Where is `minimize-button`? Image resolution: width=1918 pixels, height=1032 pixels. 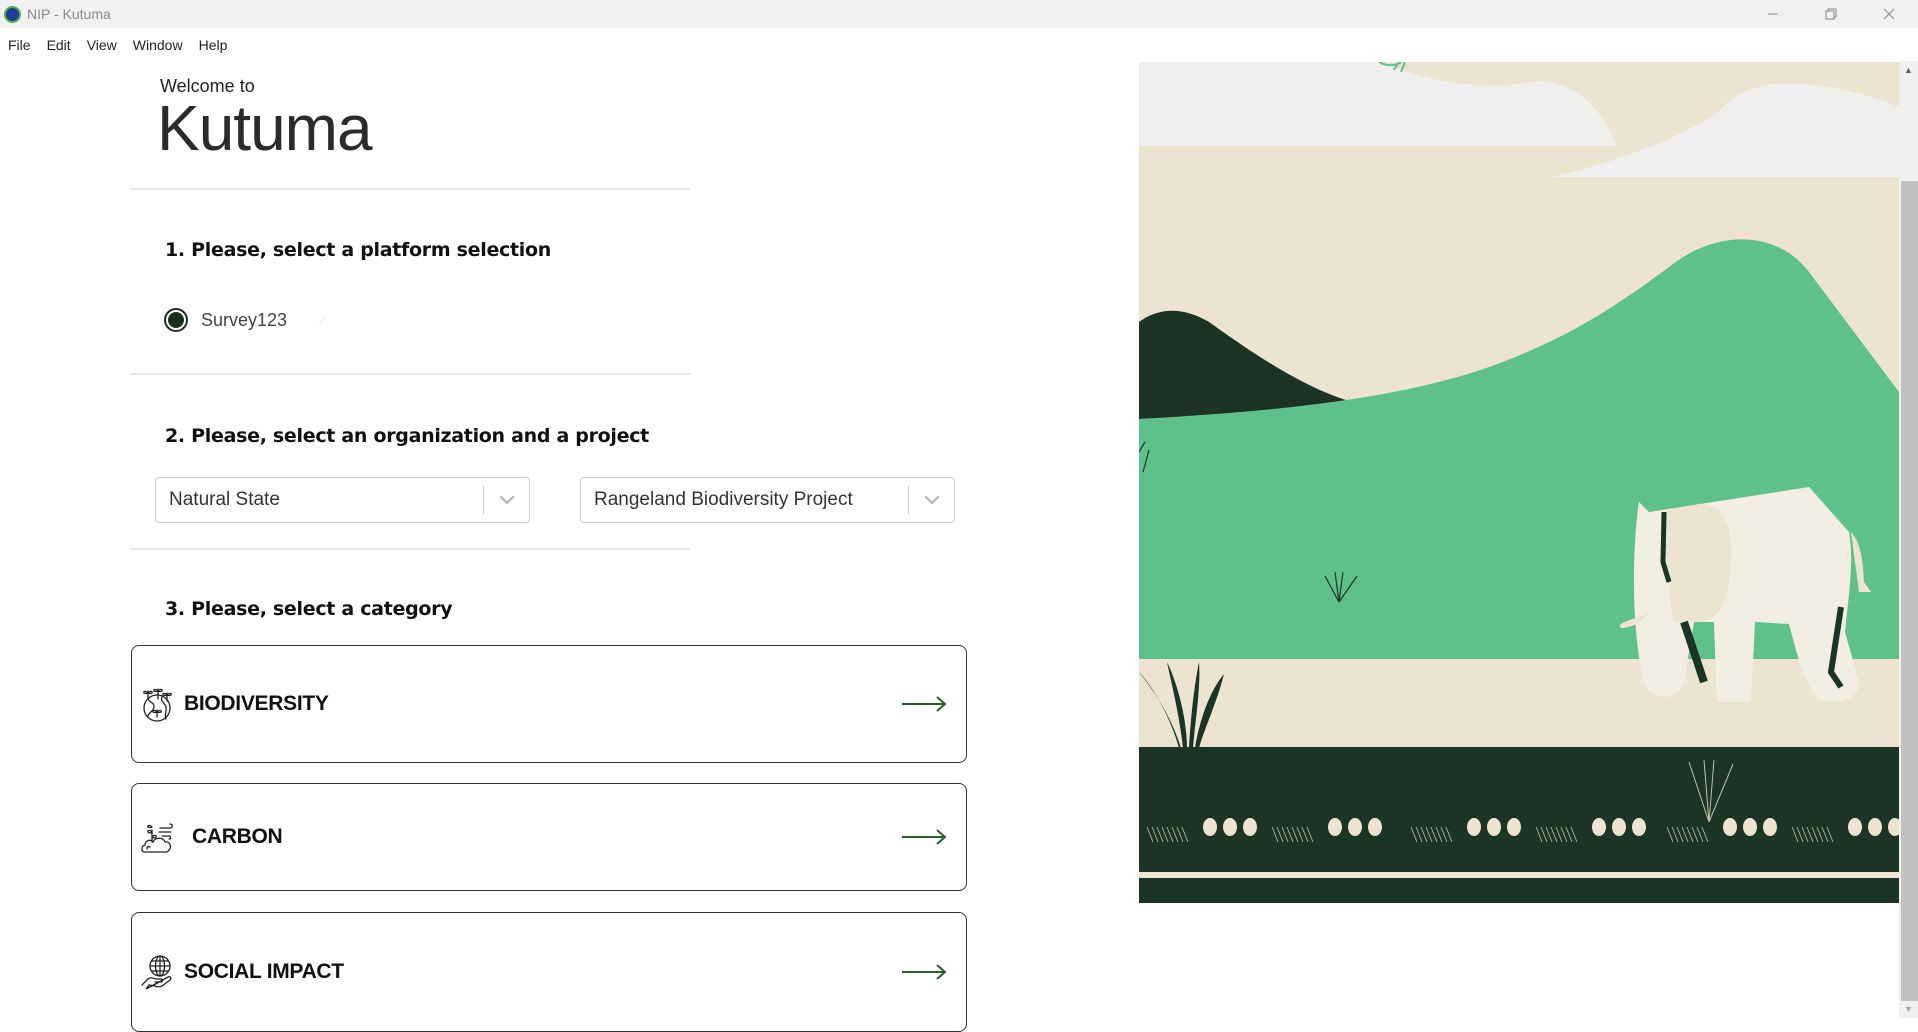 minimize-button is located at coordinates (1773, 14).